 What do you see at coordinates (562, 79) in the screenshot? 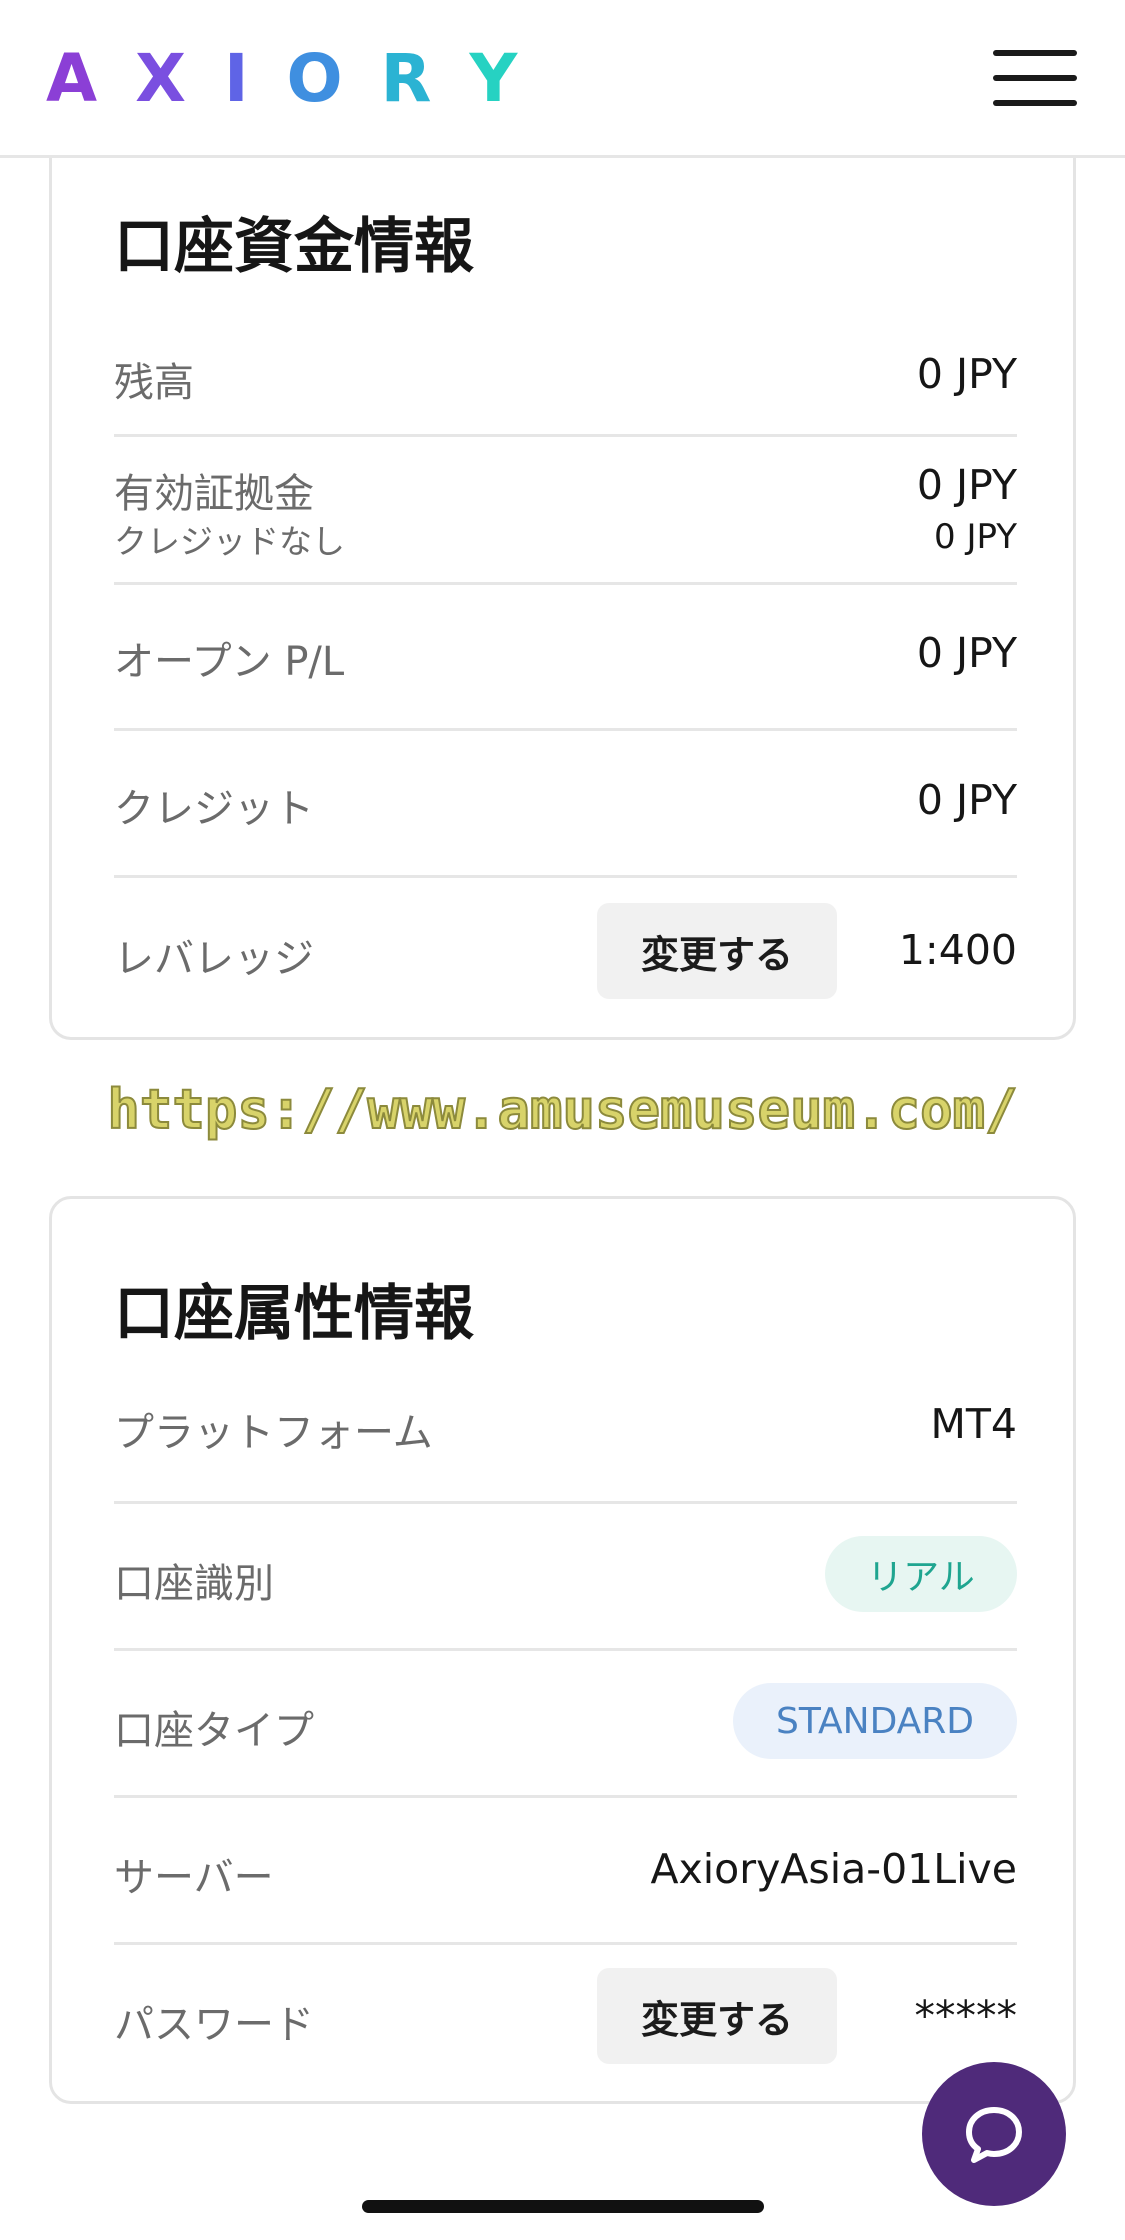
I see `app-header: A X I O R Y` at bounding box center [562, 79].